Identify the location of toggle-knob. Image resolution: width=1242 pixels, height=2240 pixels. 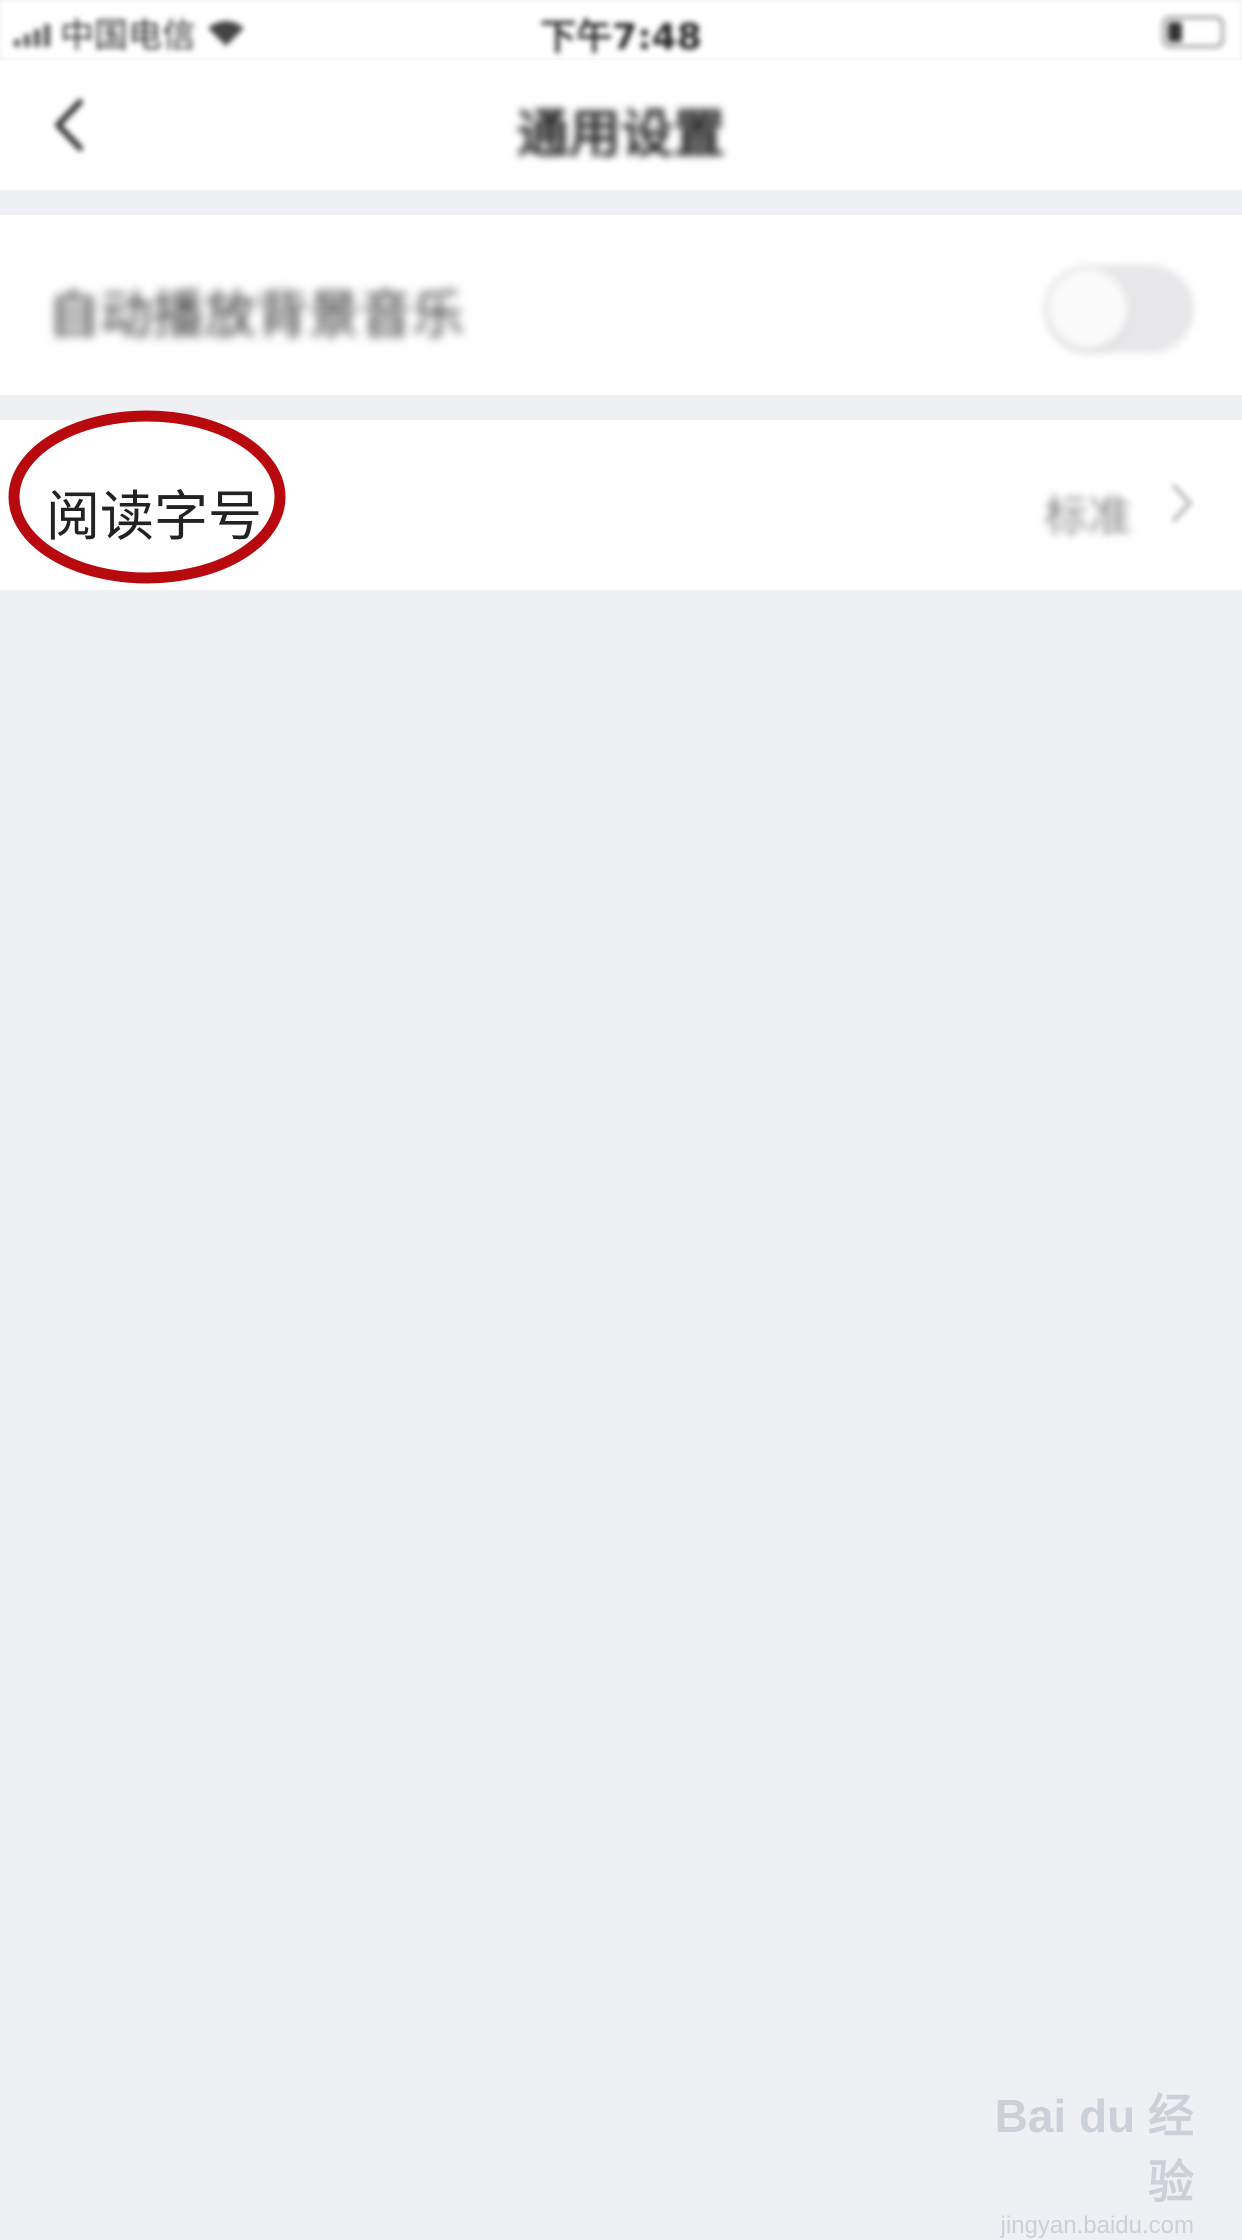
(1088, 309).